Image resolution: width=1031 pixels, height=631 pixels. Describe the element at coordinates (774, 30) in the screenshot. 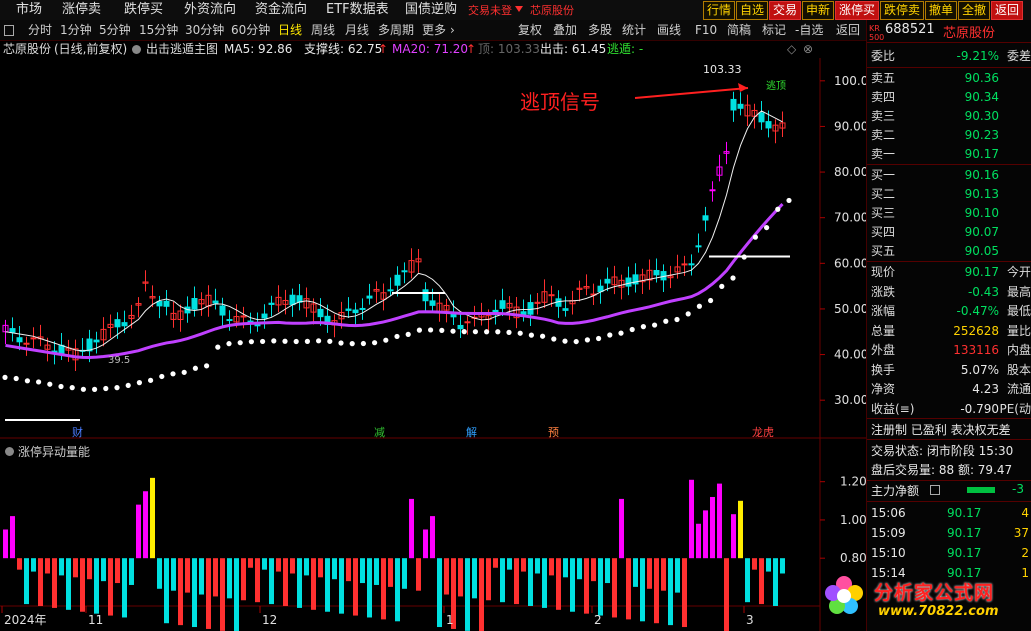

I see `tool-mark: 标记` at that location.